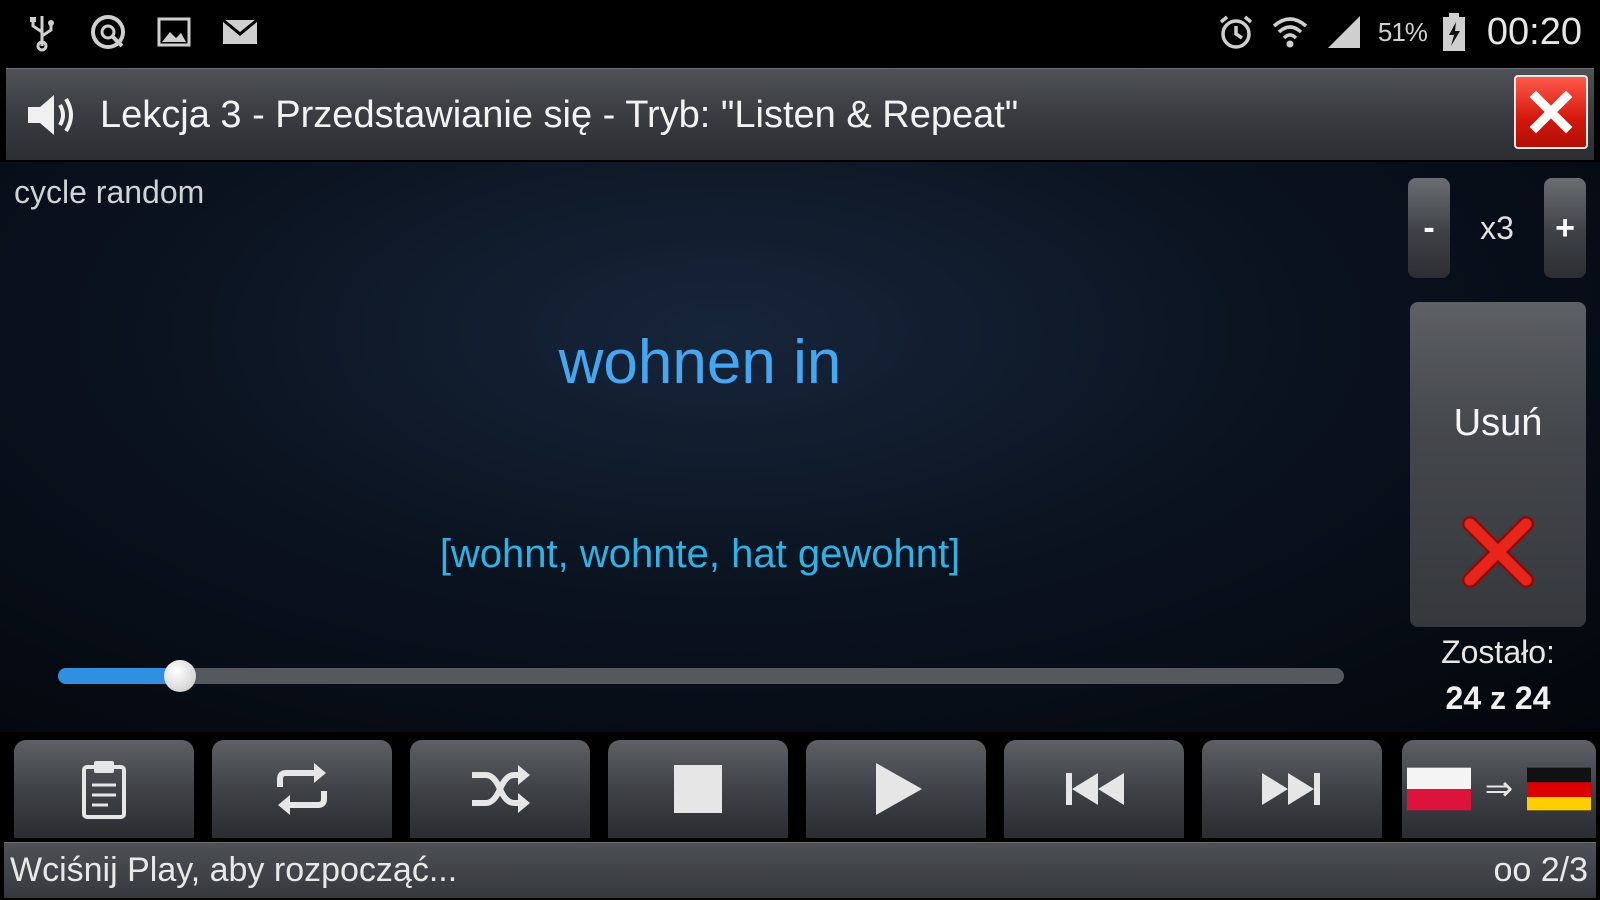  I want to click on repeat-counter: - x3 +, so click(1497, 228).